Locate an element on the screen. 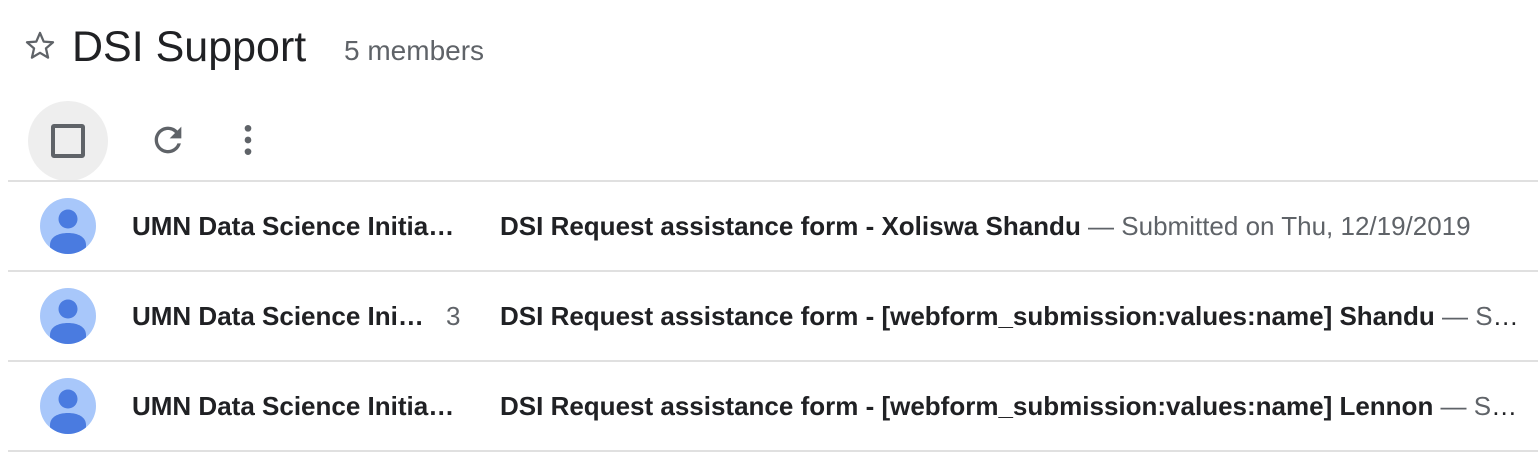 The height and width of the screenshot is (452, 1538). member-count: 5 members is located at coordinates (414, 51).